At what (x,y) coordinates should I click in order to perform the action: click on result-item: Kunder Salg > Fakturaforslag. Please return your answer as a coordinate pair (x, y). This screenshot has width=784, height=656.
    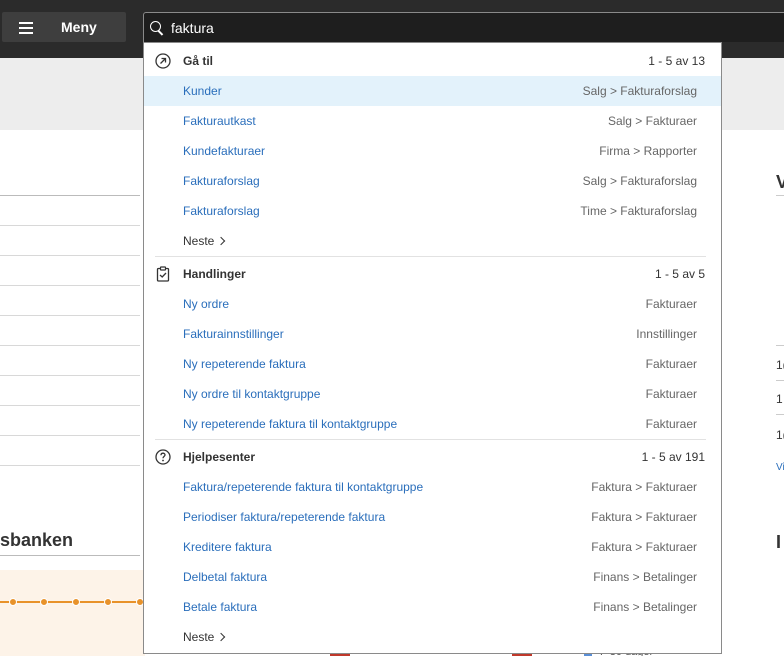
    Looking at the image, I should click on (432, 91).